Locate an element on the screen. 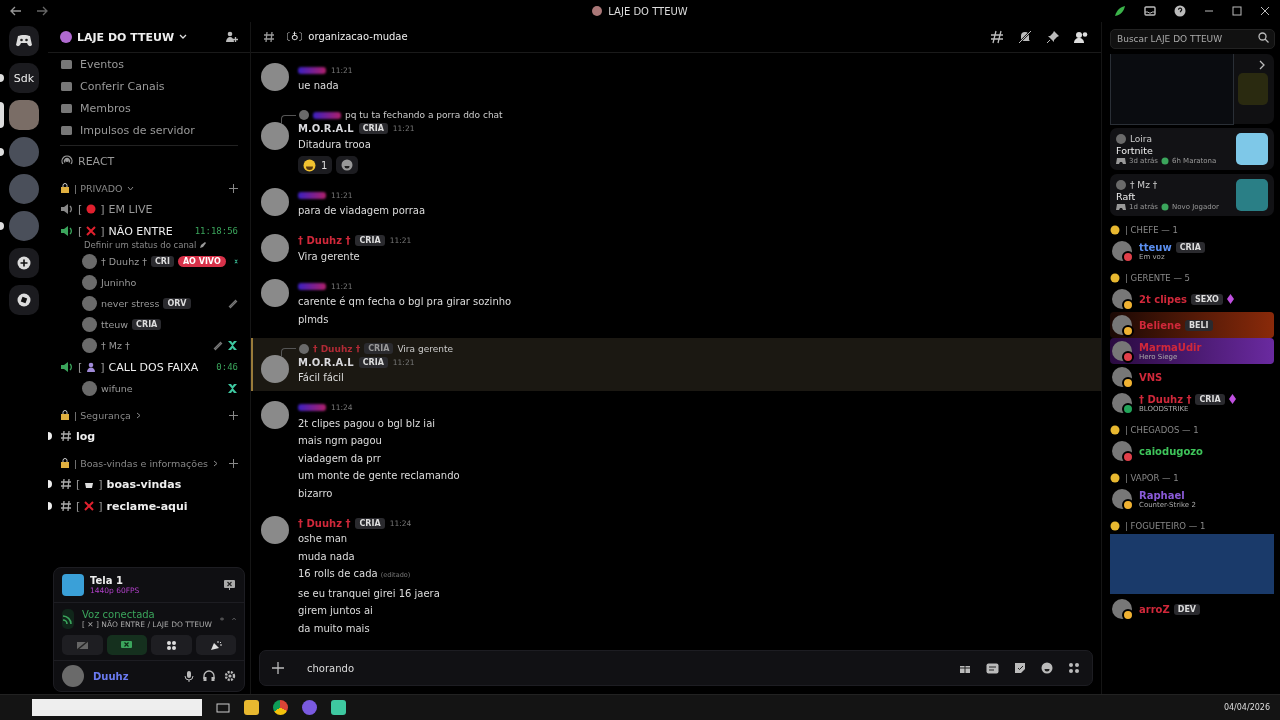 The image size is (1280, 720). server-button: Sdk is located at coordinates (24, 78).